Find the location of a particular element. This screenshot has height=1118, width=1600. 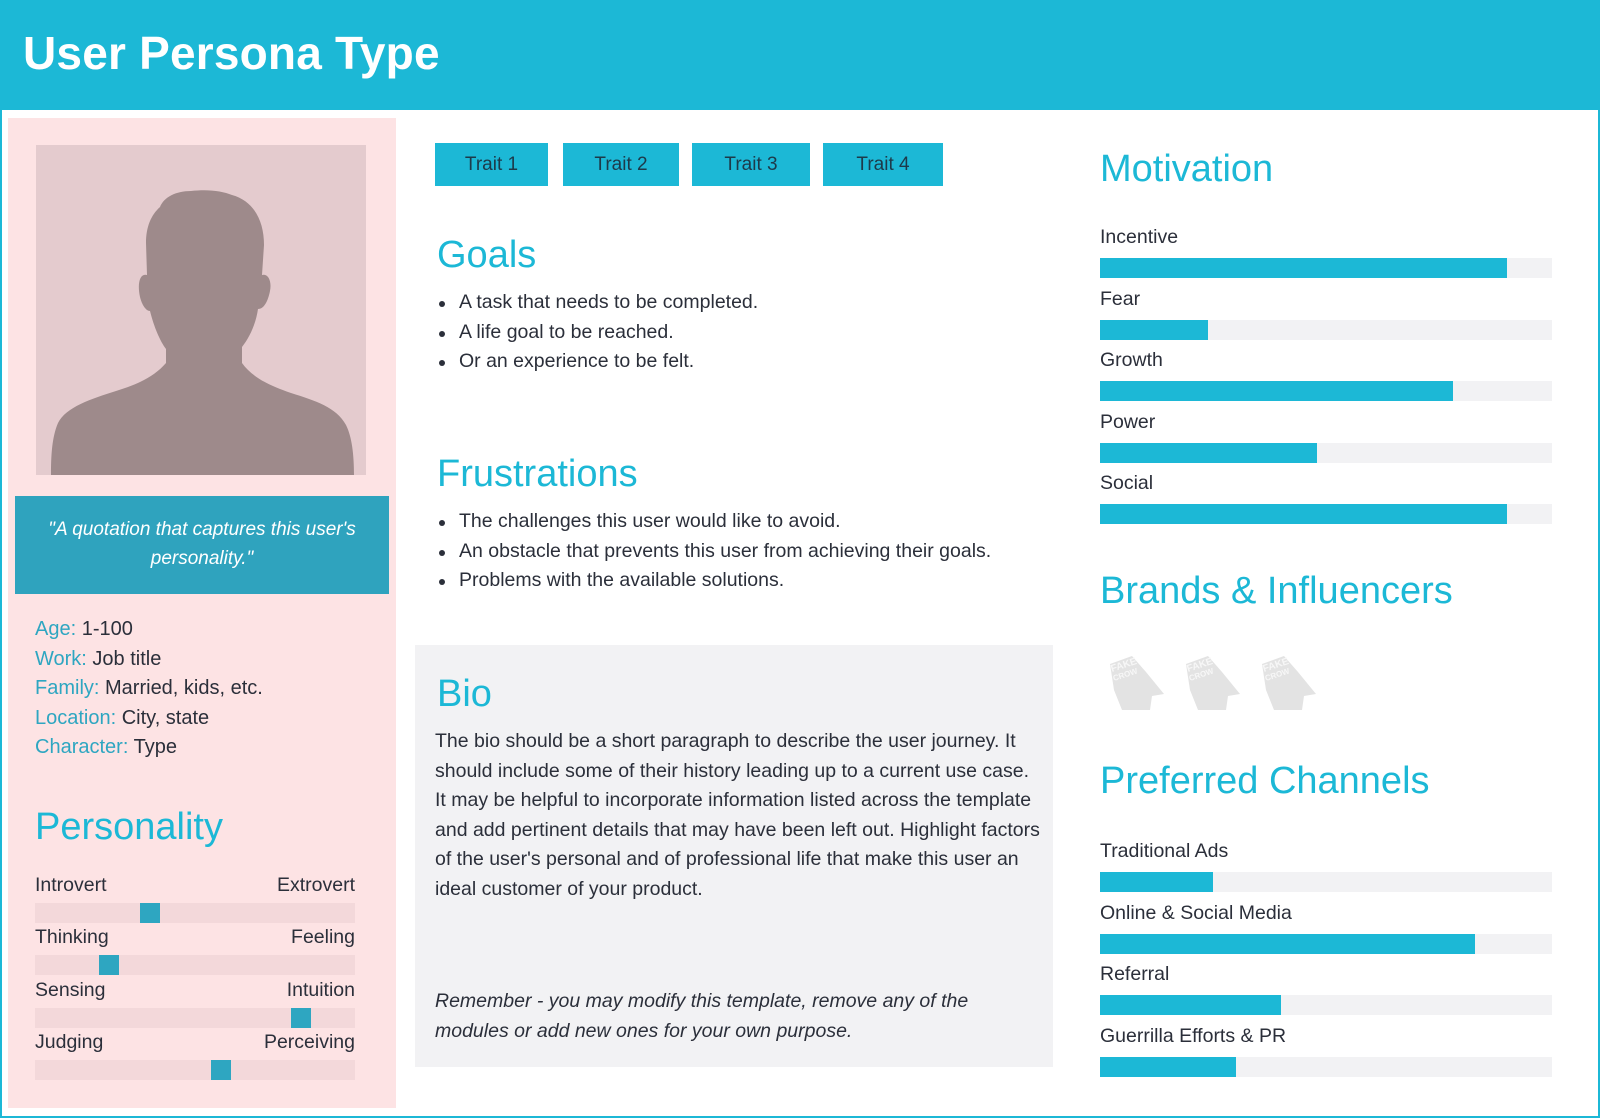

fact-label: Location: is located at coordinates (76, 717).